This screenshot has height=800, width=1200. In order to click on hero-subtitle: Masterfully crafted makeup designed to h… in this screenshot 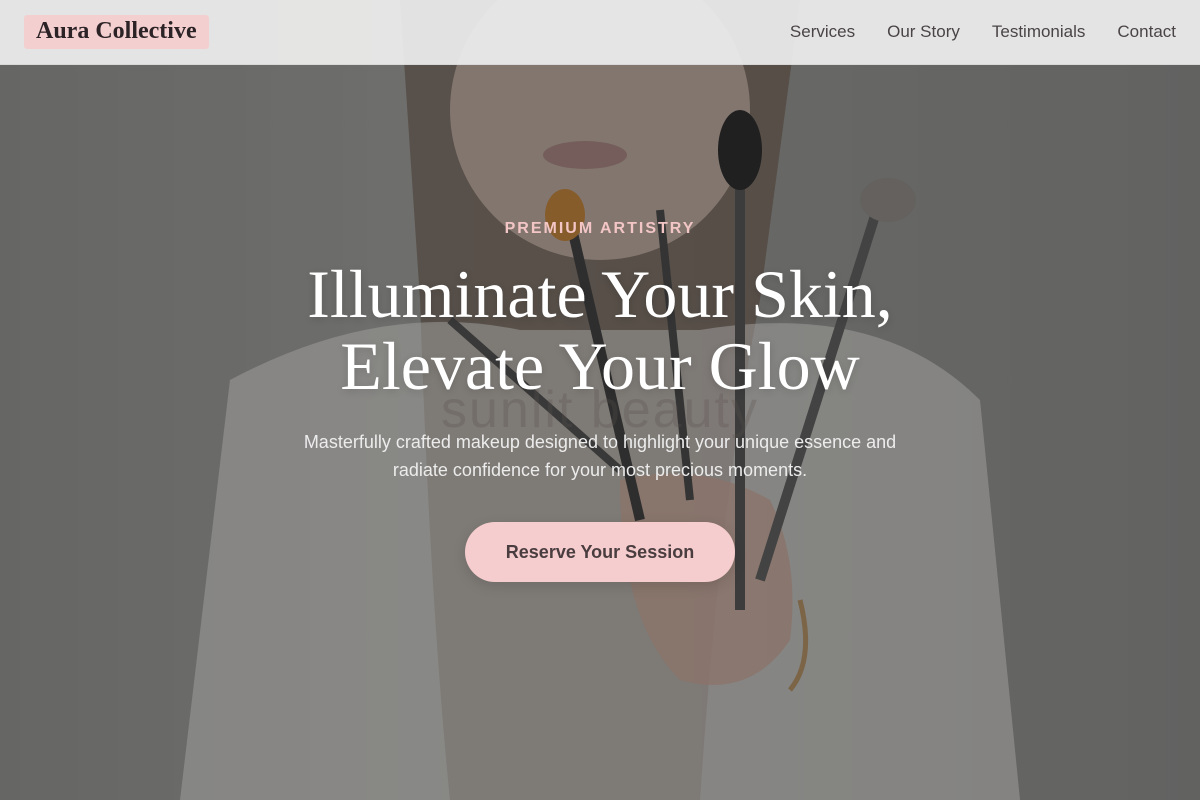, I will do `click(600, 456)`.